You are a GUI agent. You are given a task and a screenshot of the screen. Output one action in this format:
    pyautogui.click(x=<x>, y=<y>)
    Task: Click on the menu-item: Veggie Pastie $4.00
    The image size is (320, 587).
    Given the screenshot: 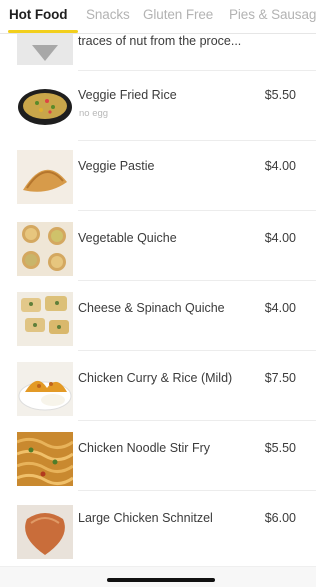 What is the action you would take?
    pyautogui.click(x=158, y=176)
    